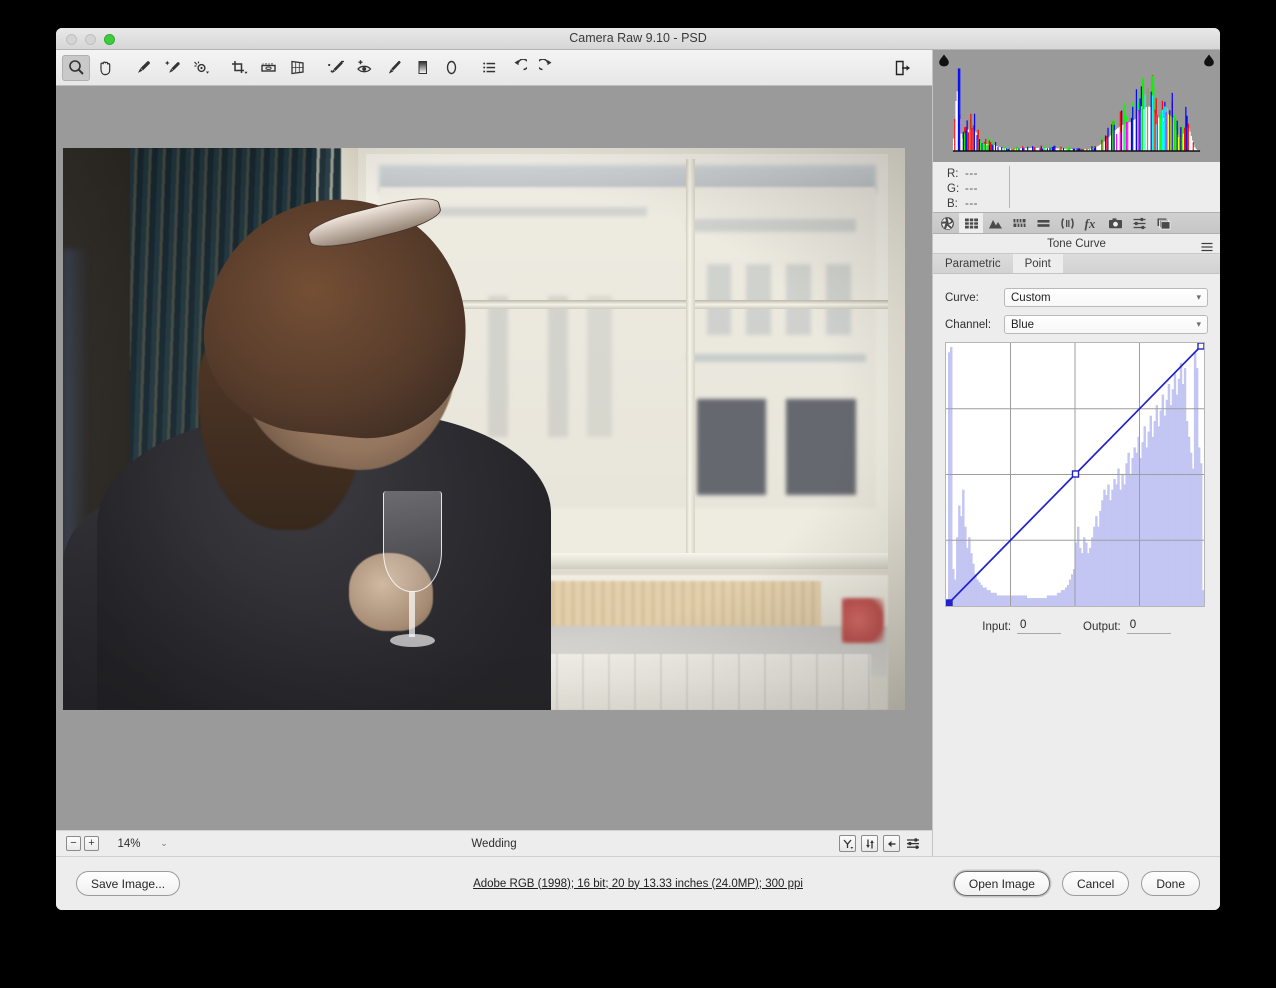 The image size is (1276, 988). What do you see at coordinates (73, 843) in the screenshot?
I see `zoom-out-button: −` at bounding box center [73, 843].